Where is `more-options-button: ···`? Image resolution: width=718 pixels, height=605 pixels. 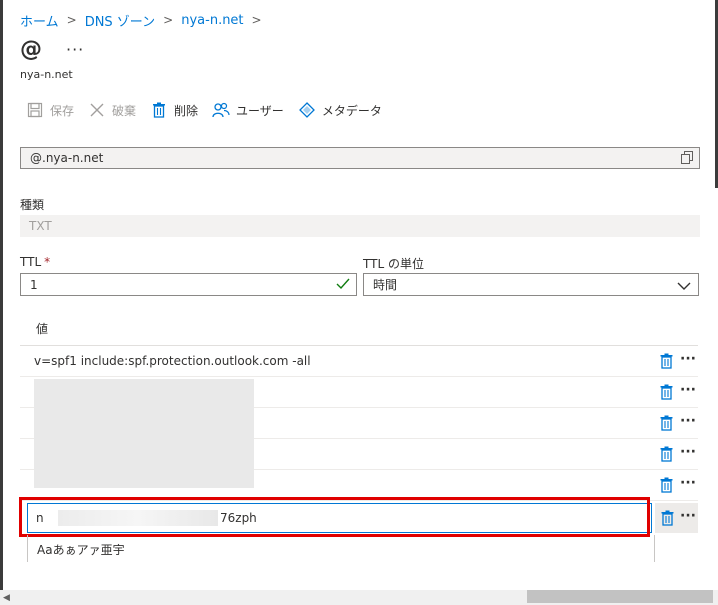 more-options-button: ··· is located at coordinates (75, 49).